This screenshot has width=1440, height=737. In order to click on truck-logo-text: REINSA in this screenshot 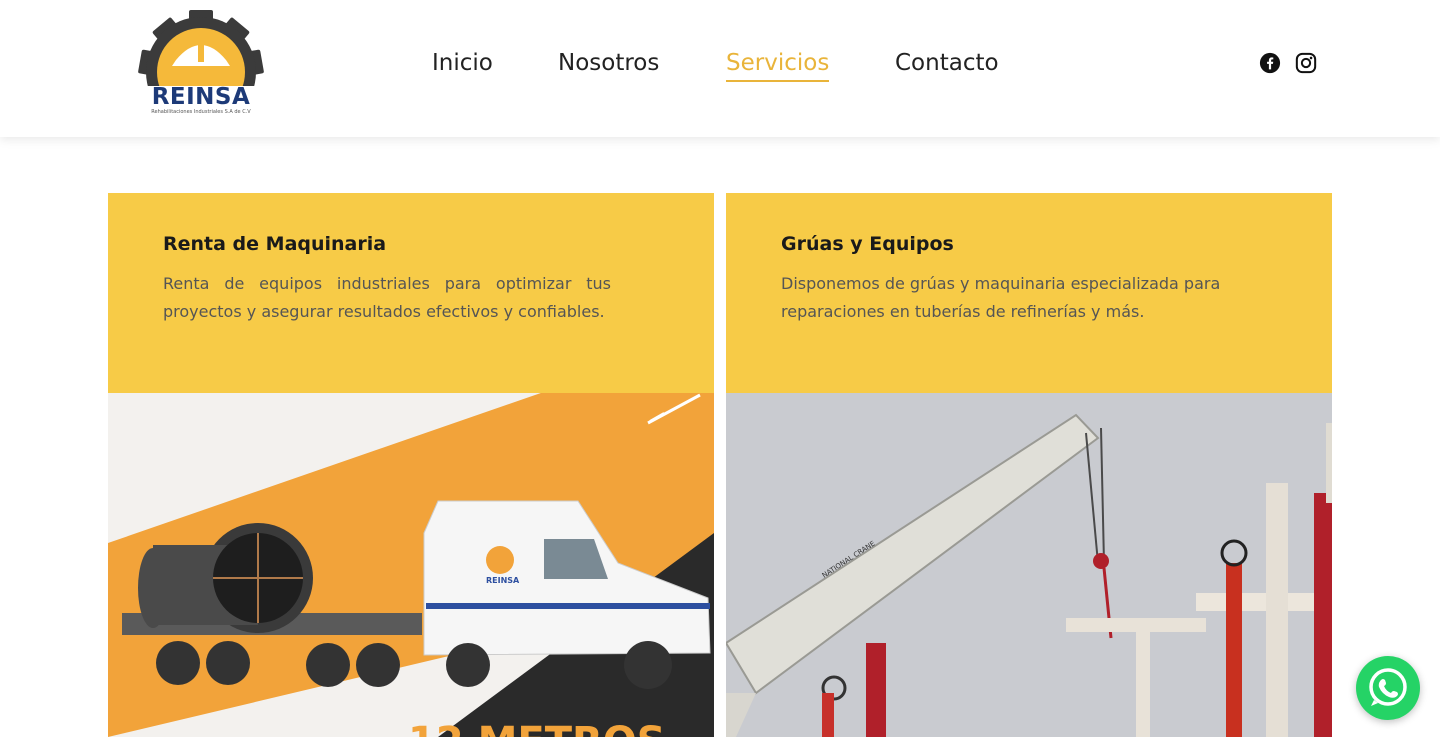, I will do `click(503, 580)`.